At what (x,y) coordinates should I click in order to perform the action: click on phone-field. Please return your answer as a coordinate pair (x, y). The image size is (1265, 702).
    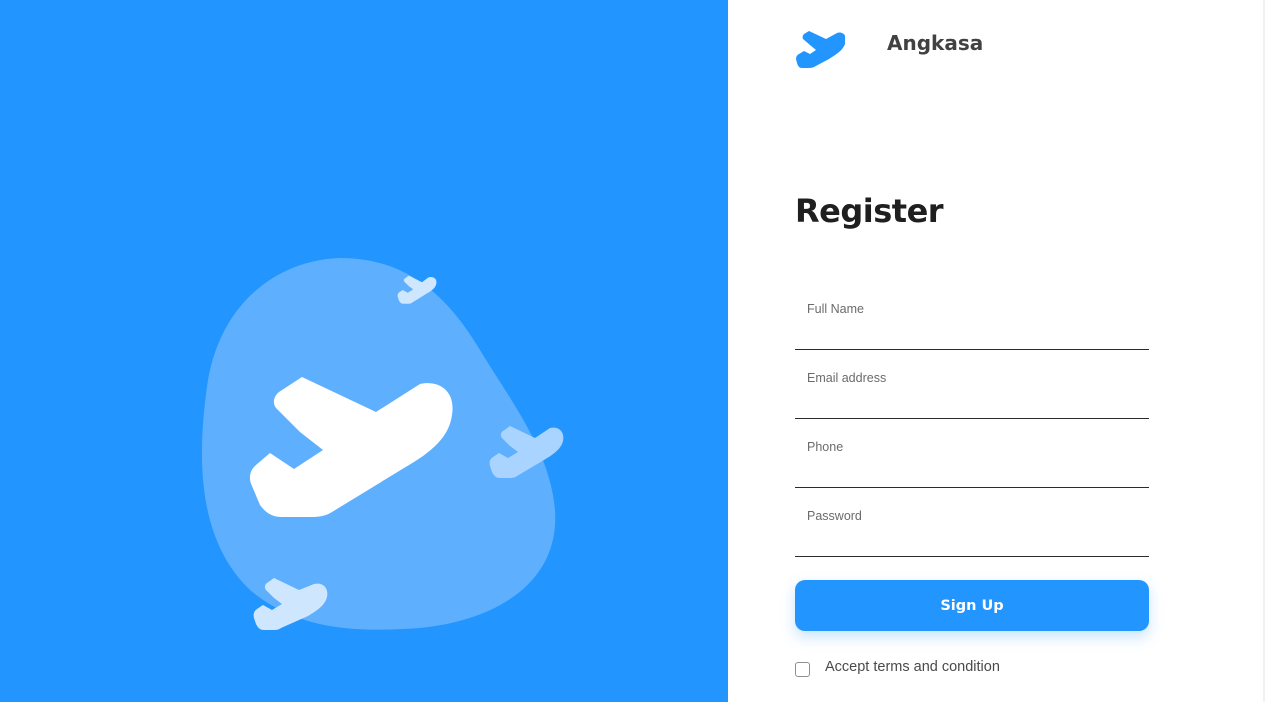
    Looking at the image, I should click on (972, 460).